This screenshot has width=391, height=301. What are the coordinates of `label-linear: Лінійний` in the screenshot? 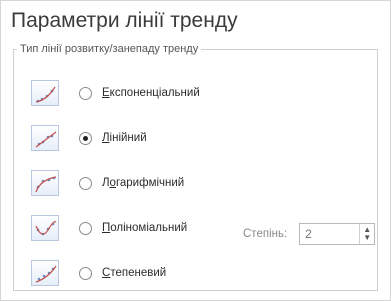 It's located at (124, 138).